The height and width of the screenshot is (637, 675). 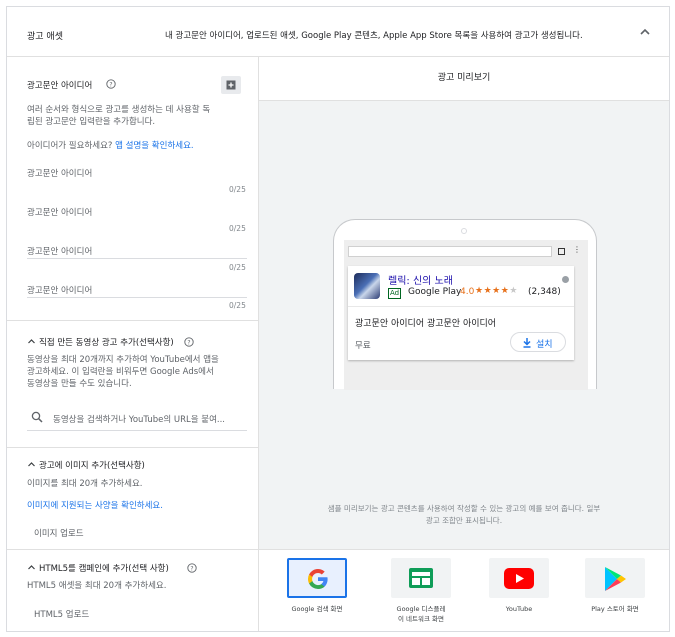 What do you see at coordinates (59, 173) in the screenshot?
I see `idea-field-1: 광고문안 아이디어` at bounding box center [59, 173].